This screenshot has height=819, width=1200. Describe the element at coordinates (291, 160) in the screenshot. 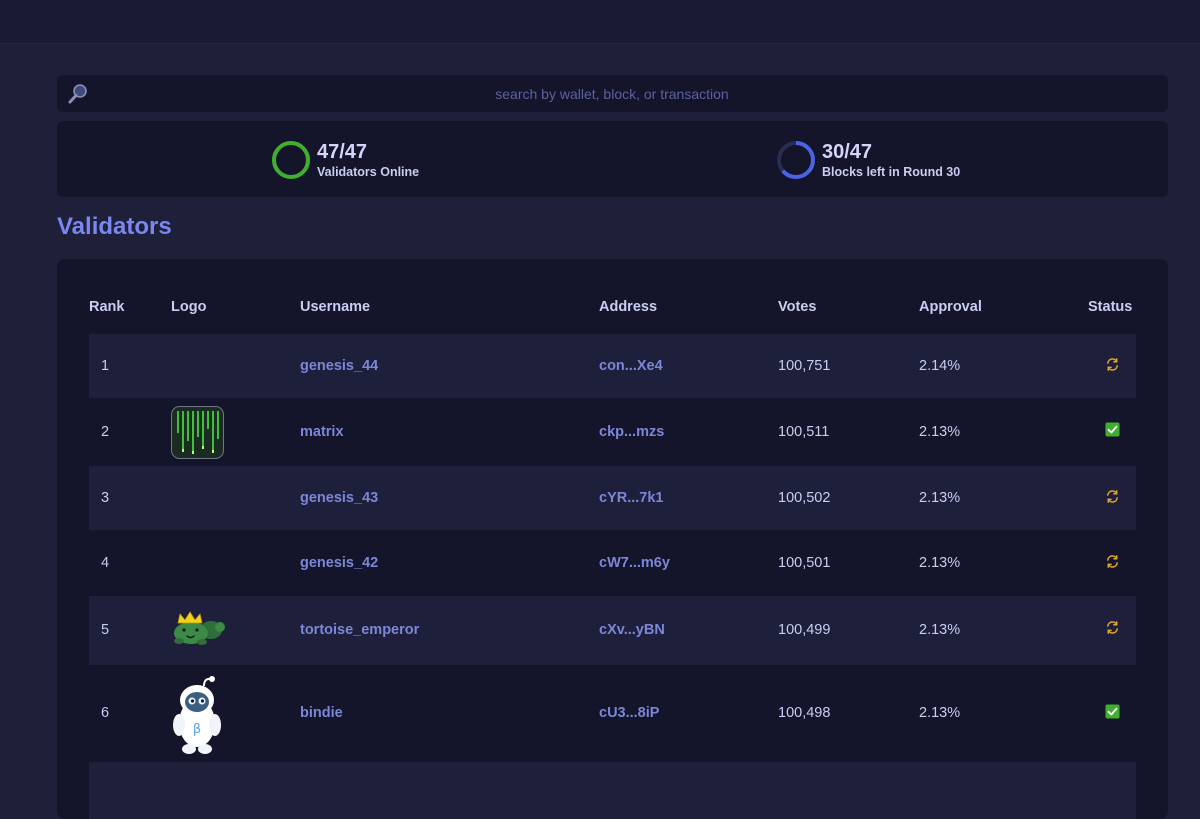

I see `validators-online-ring-icon` at that location.